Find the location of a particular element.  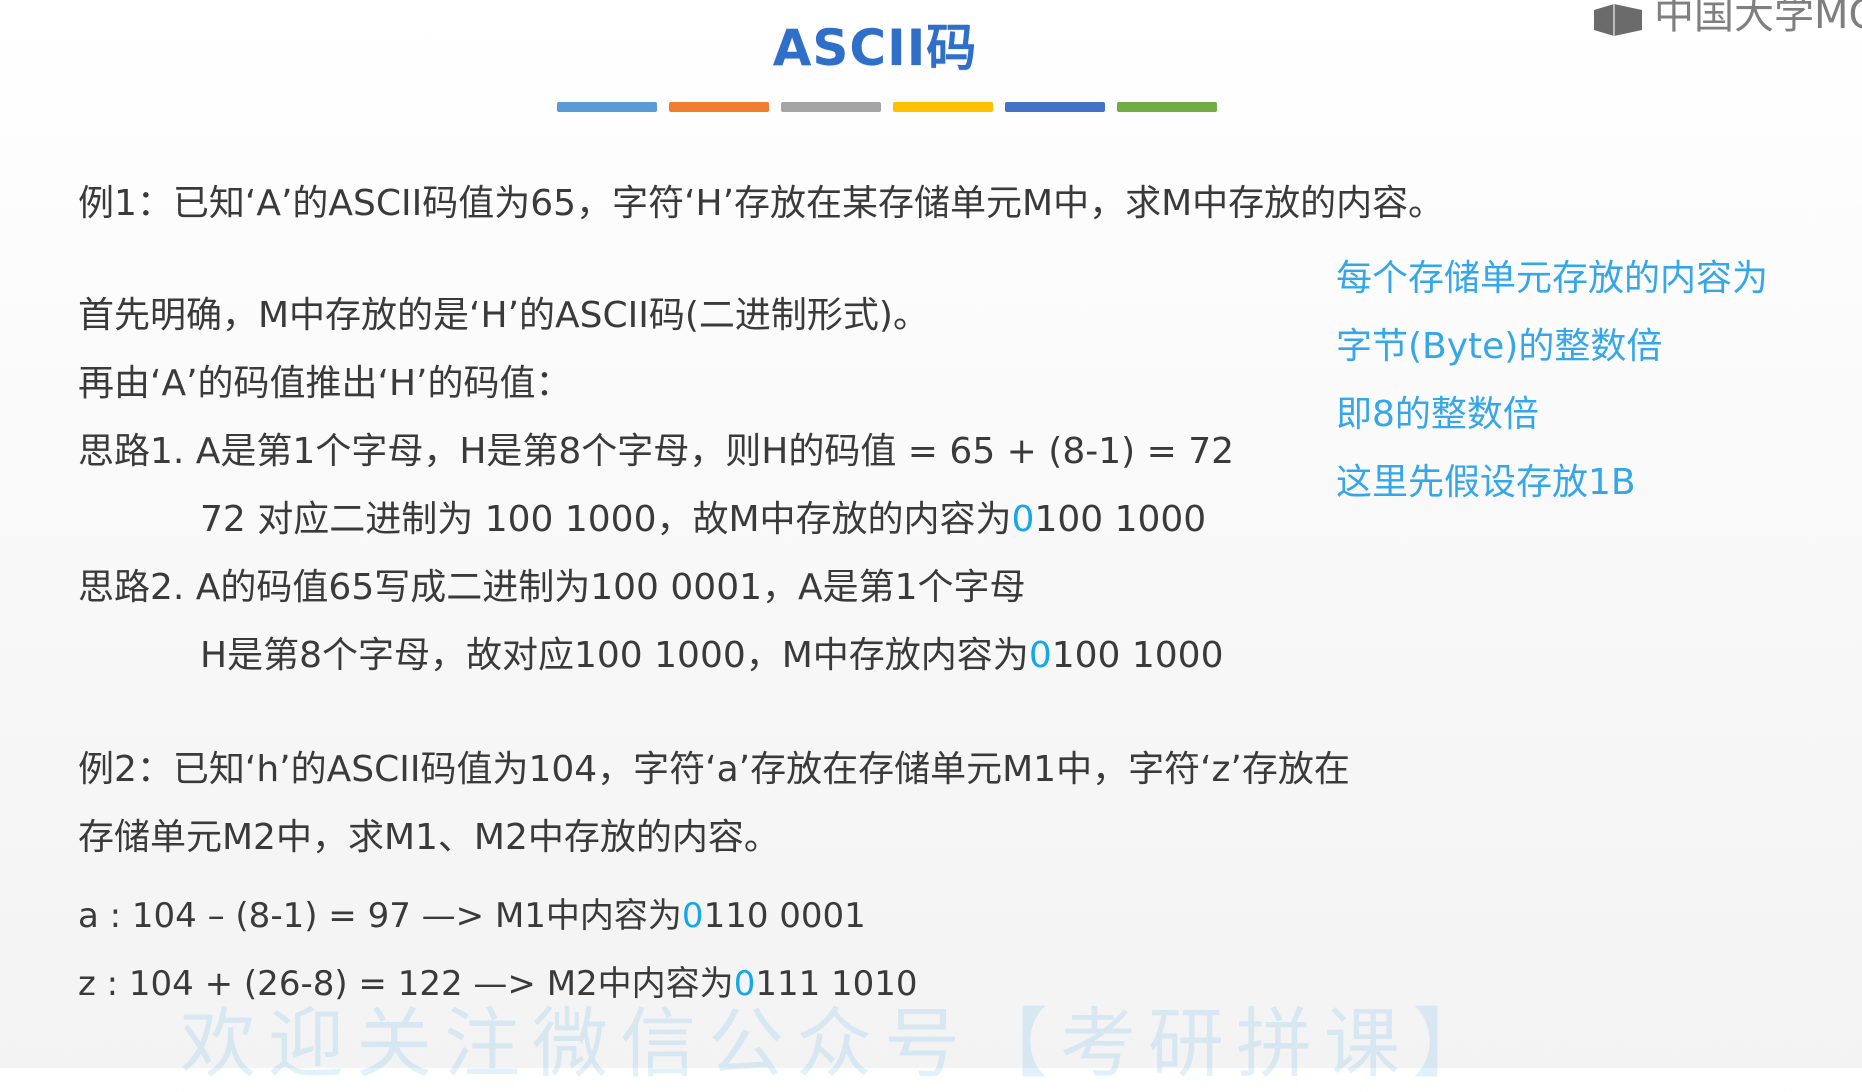

idea2-detail-suffix: 100 1000 is located at coordinates (1137, 655).